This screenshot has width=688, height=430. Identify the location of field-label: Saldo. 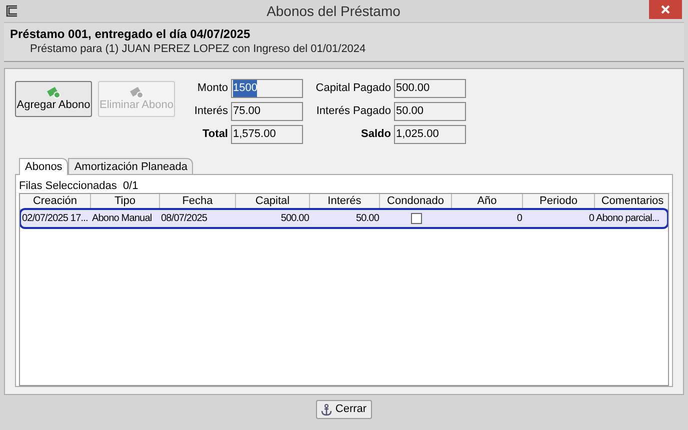
(375, 134).